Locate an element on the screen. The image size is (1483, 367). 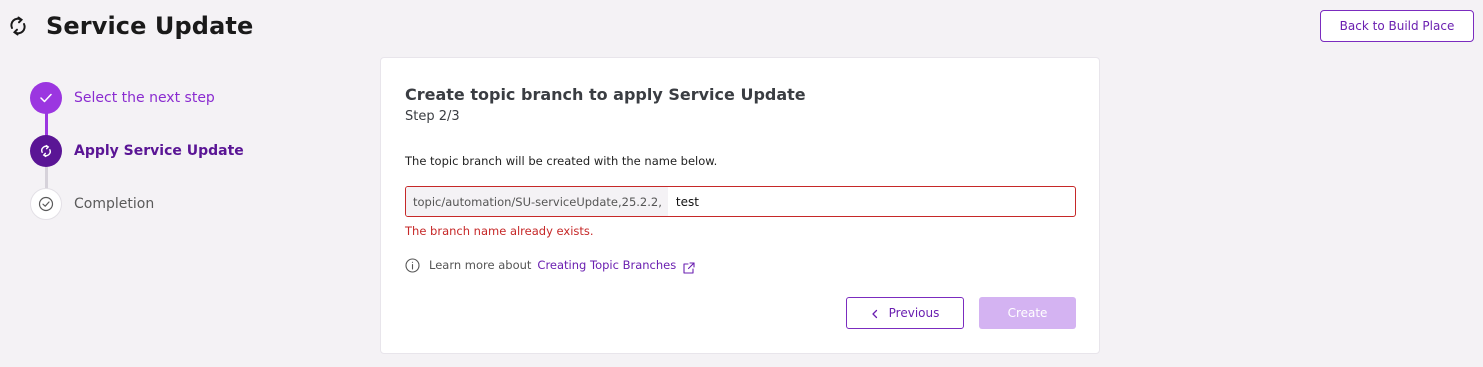
page-title: Service Update is located at coordinates (150, 26).